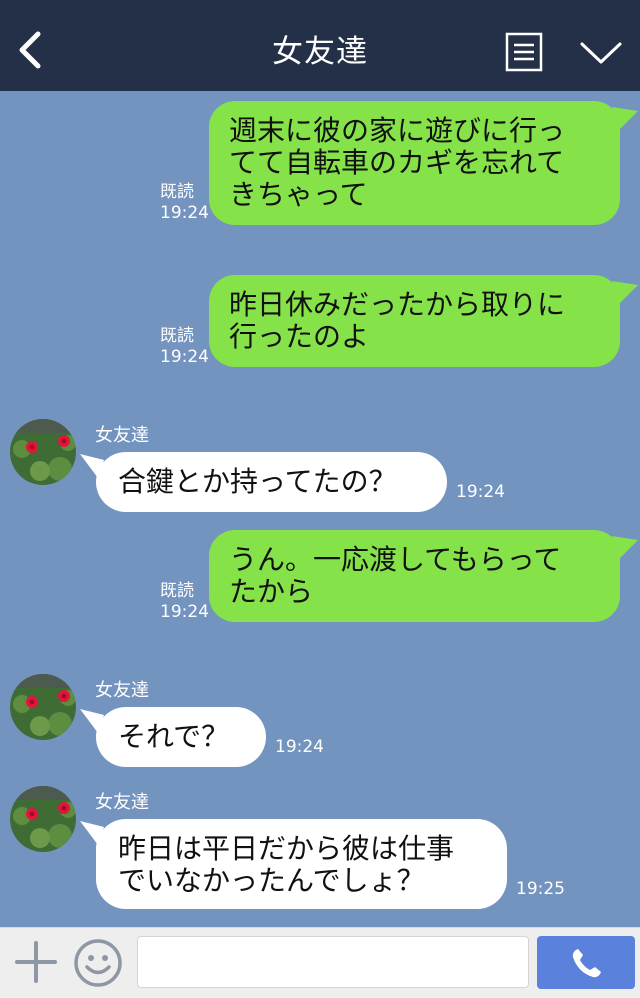  Describe the element at coordinates (298, 194) in the screenshot. I see `message-line: きちゃって` at that location.